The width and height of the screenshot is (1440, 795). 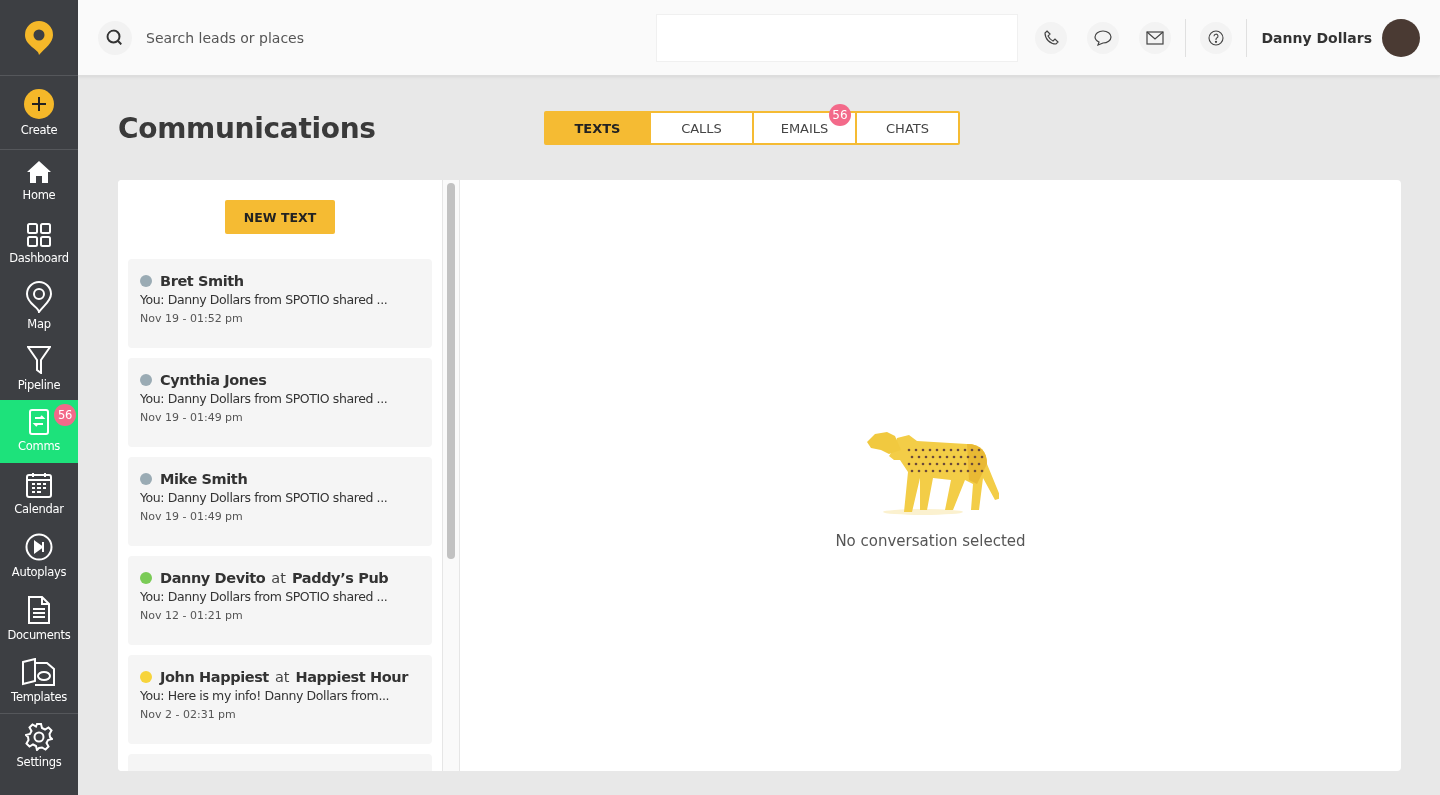 I want to click on mail-icon, so click(x=1155, y=37).